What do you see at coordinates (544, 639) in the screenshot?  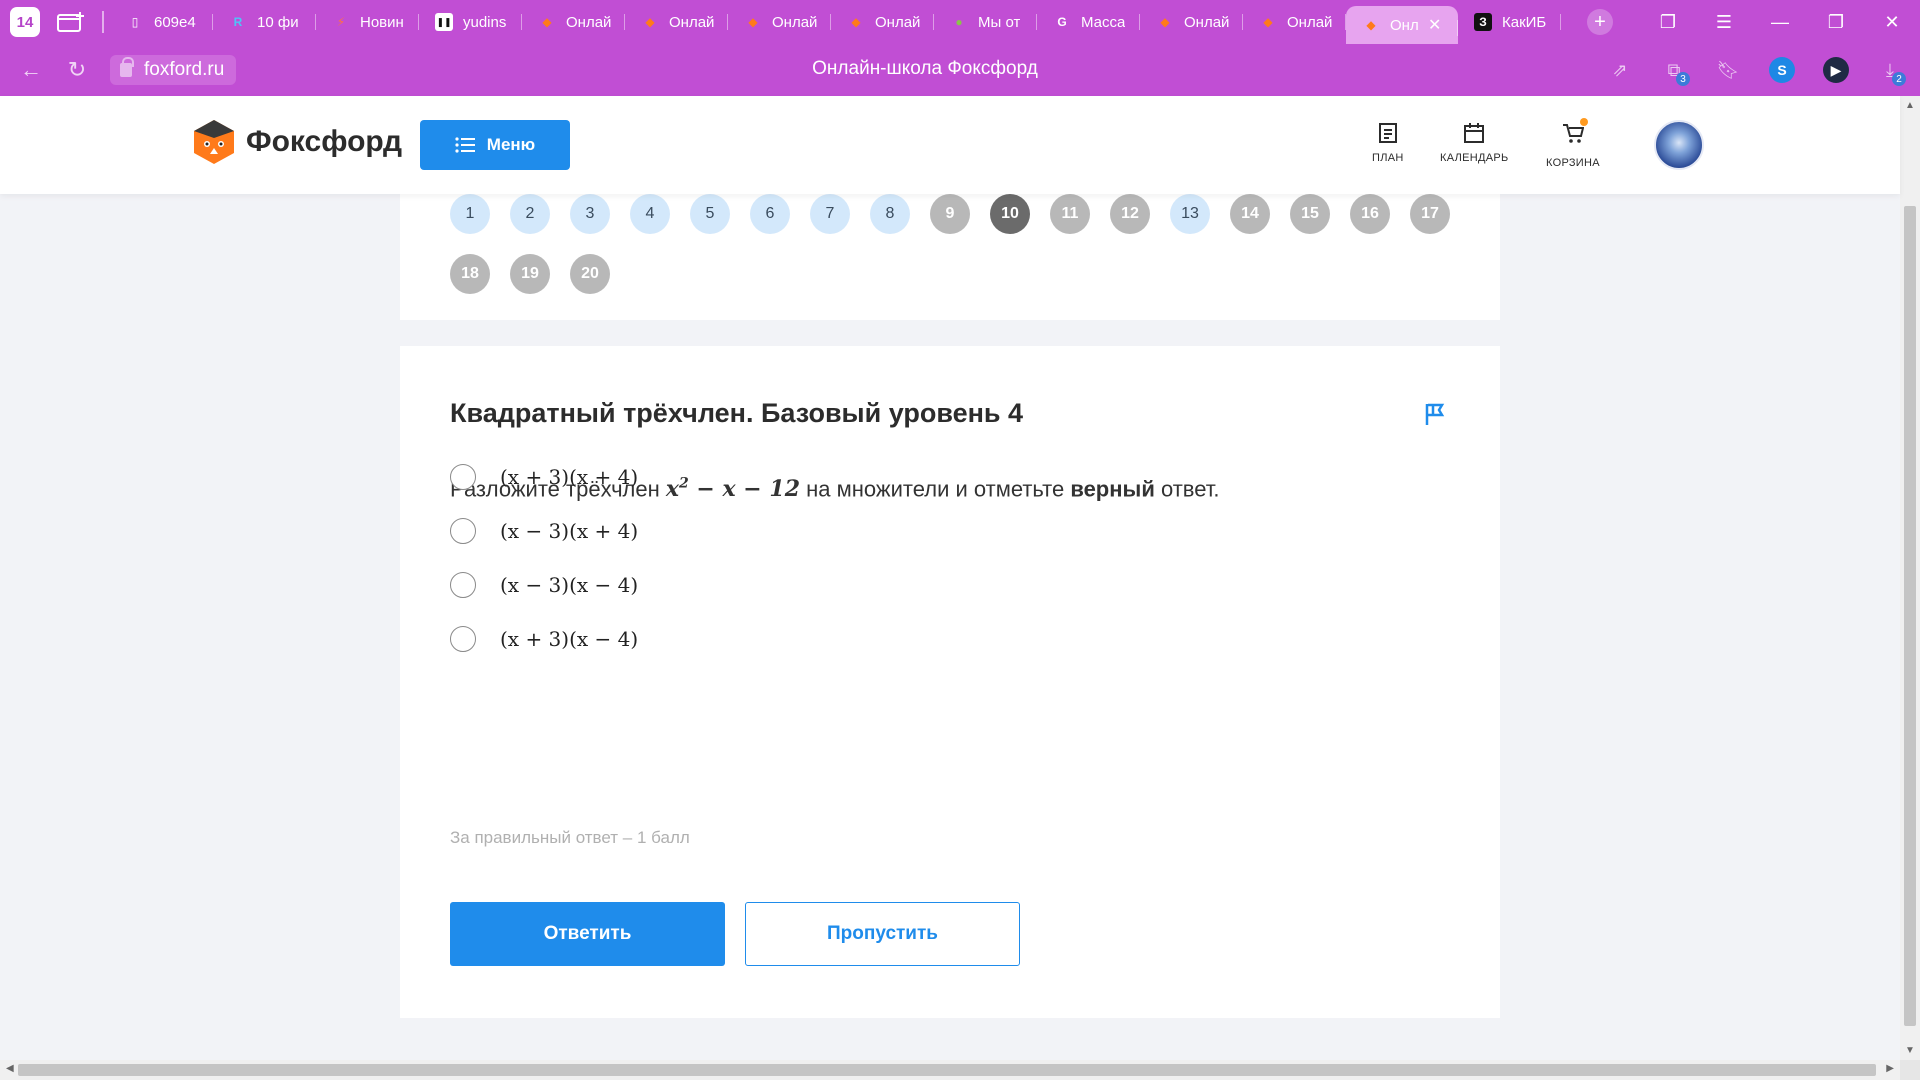 I see `answer-option-4: (x + 3)(x − 4)` at bounding box center [544, 639].